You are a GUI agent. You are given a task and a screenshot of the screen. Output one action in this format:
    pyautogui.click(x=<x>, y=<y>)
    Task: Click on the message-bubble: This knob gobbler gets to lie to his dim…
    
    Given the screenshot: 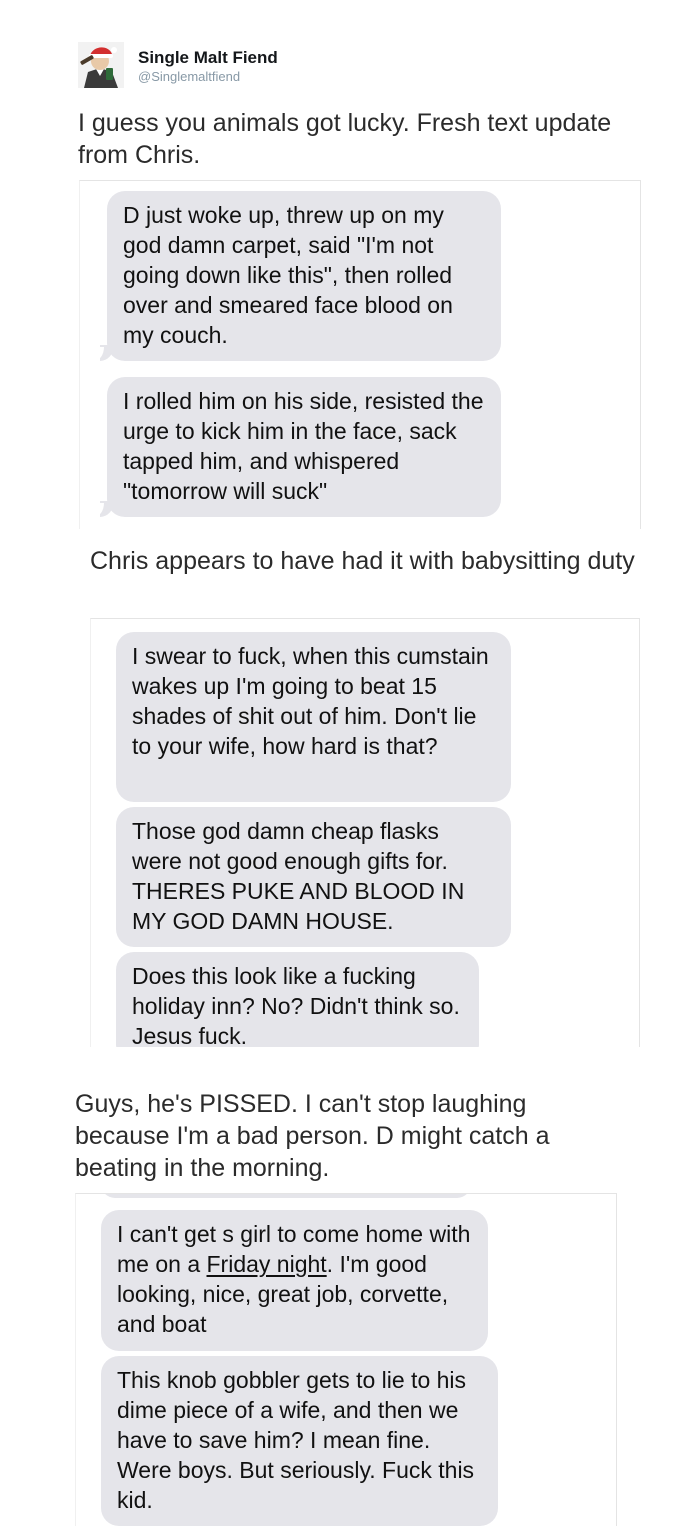 What is the action you would take?
    pyautogui.click(x=299, y=1441)
    